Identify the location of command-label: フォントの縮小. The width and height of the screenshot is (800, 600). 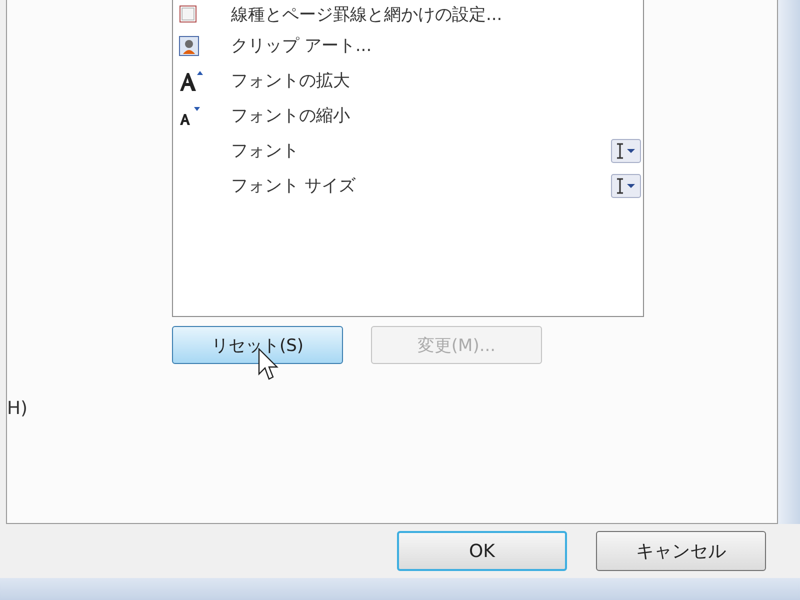
(290, 116).